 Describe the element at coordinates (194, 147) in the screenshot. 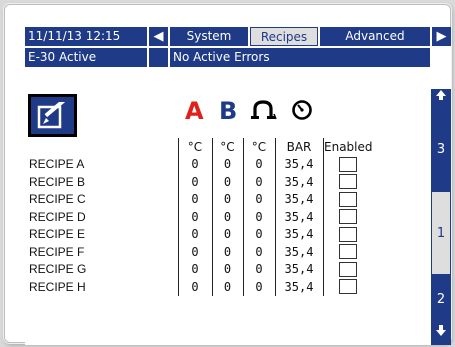

I see `unit-a-header: °C` at that location.